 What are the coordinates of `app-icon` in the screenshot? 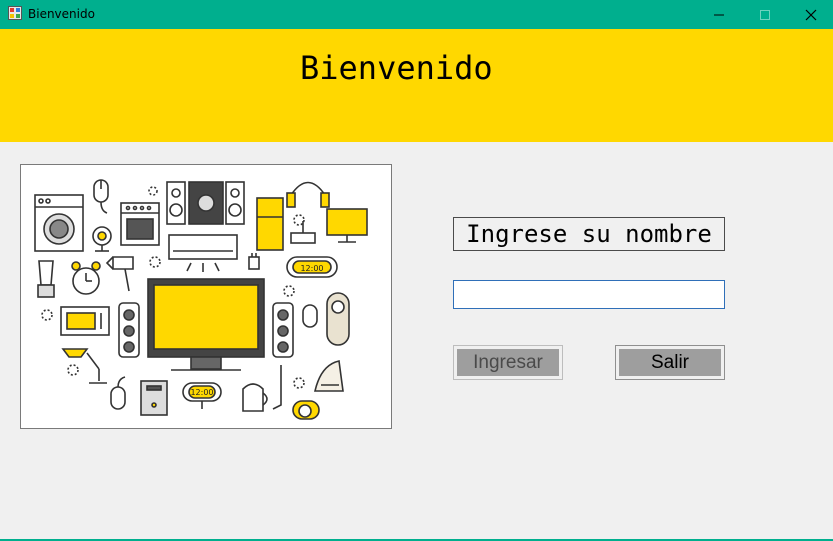 It's located at (15, 13).